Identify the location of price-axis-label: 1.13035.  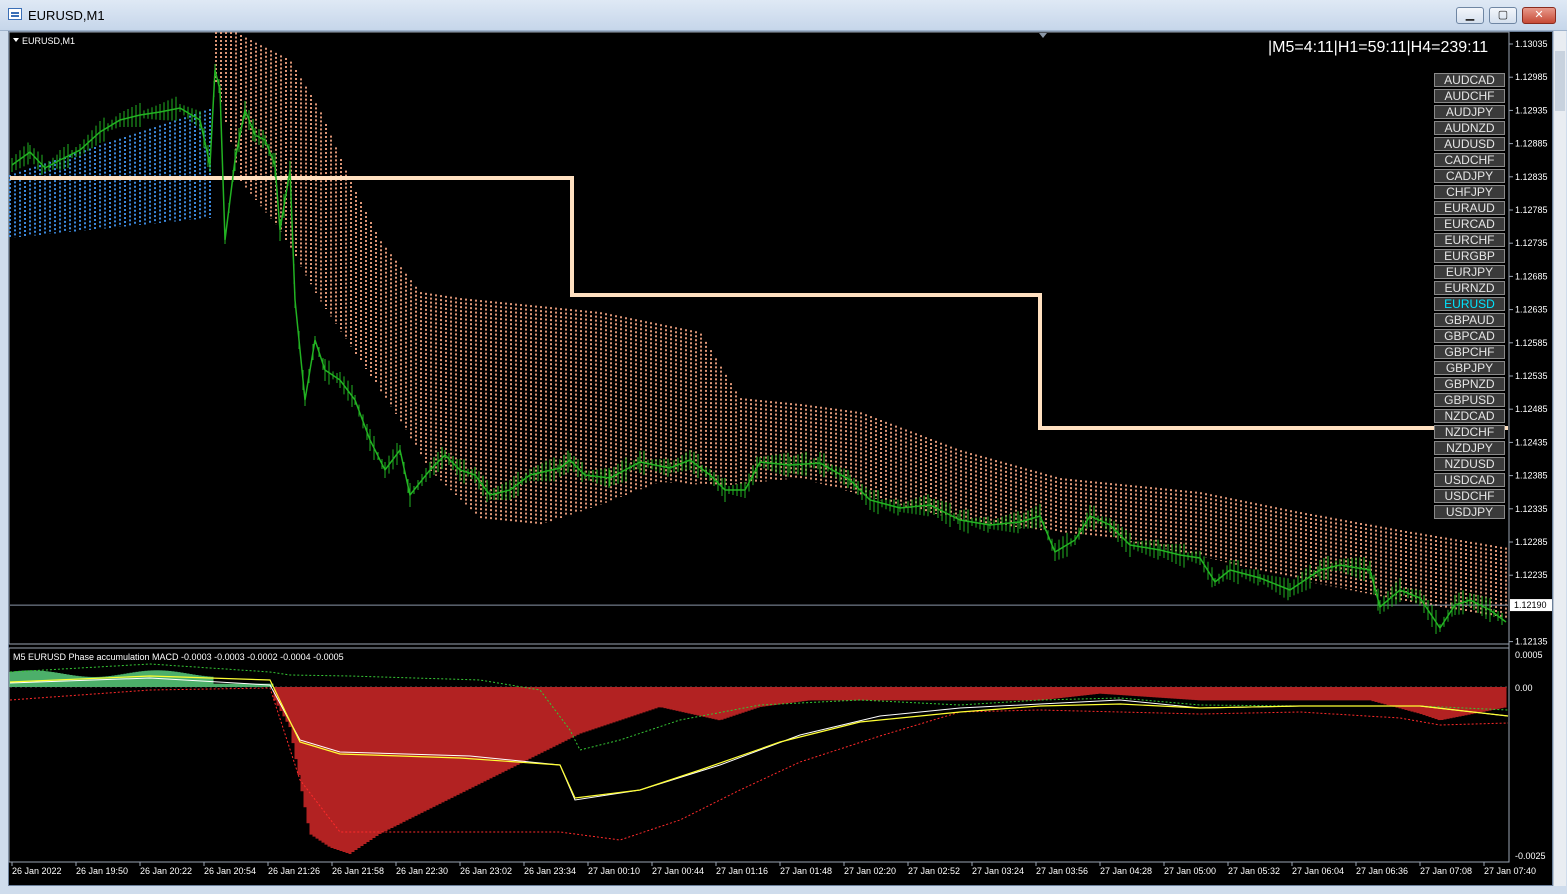
(1531, 44).